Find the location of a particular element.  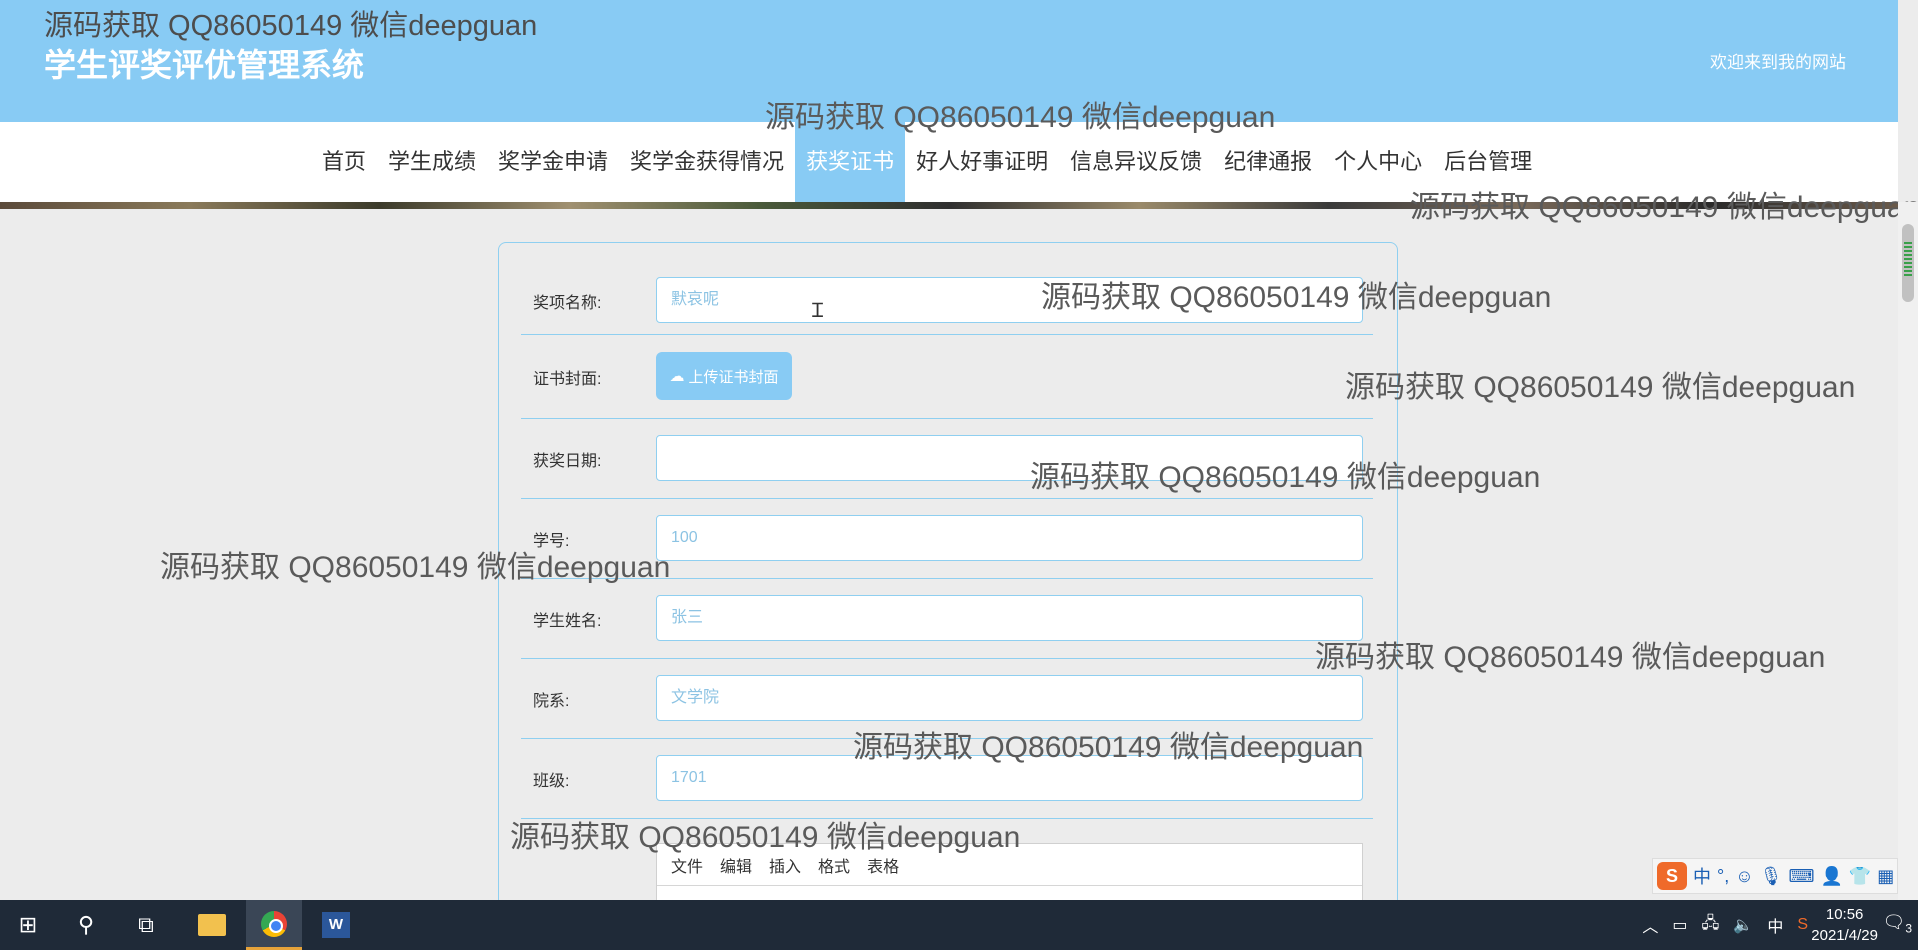

nav-item-student-grades: 学生成绩 is located at coordinates (432, 162).